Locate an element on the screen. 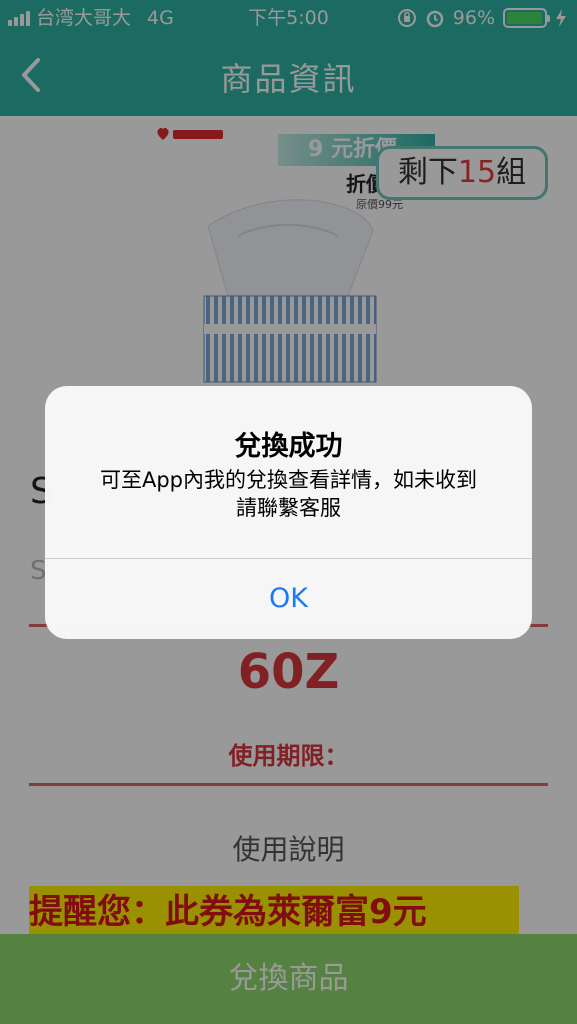  alert-message-line-2: 請聯繫客服 is located at coordinates (288, 508).